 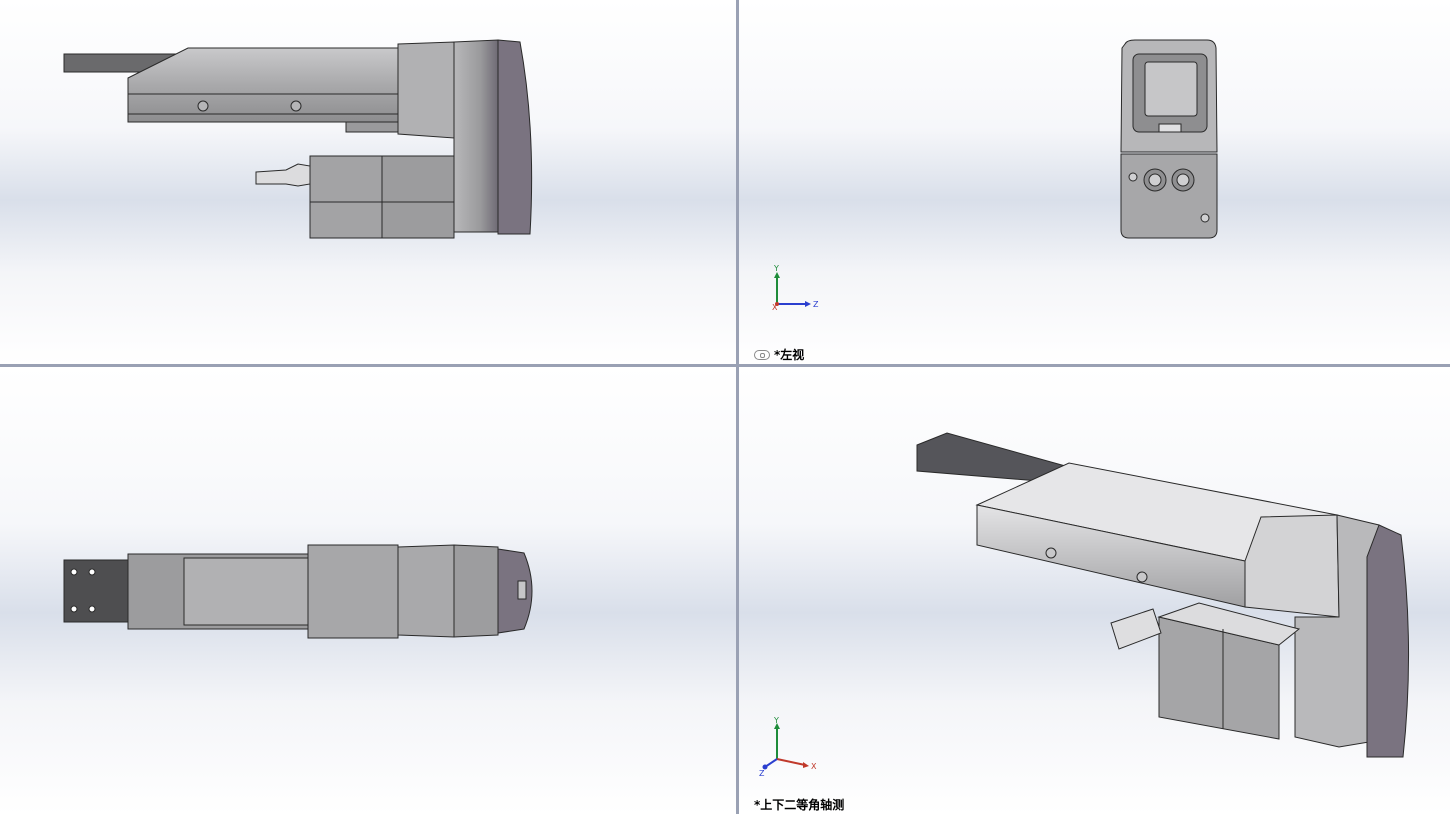 I want to click on view-triad: Y Z X, so click(x=795, y=288).